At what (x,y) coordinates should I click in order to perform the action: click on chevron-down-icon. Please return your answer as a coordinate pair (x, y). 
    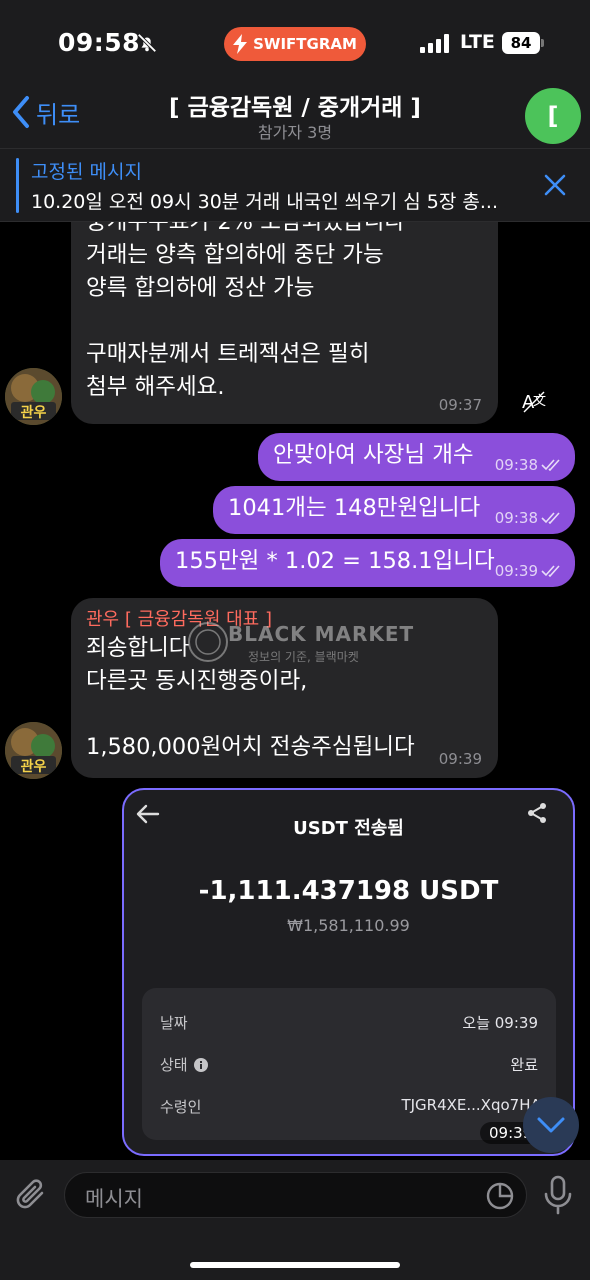
    Looking at the image, I should click on (551, 1125).